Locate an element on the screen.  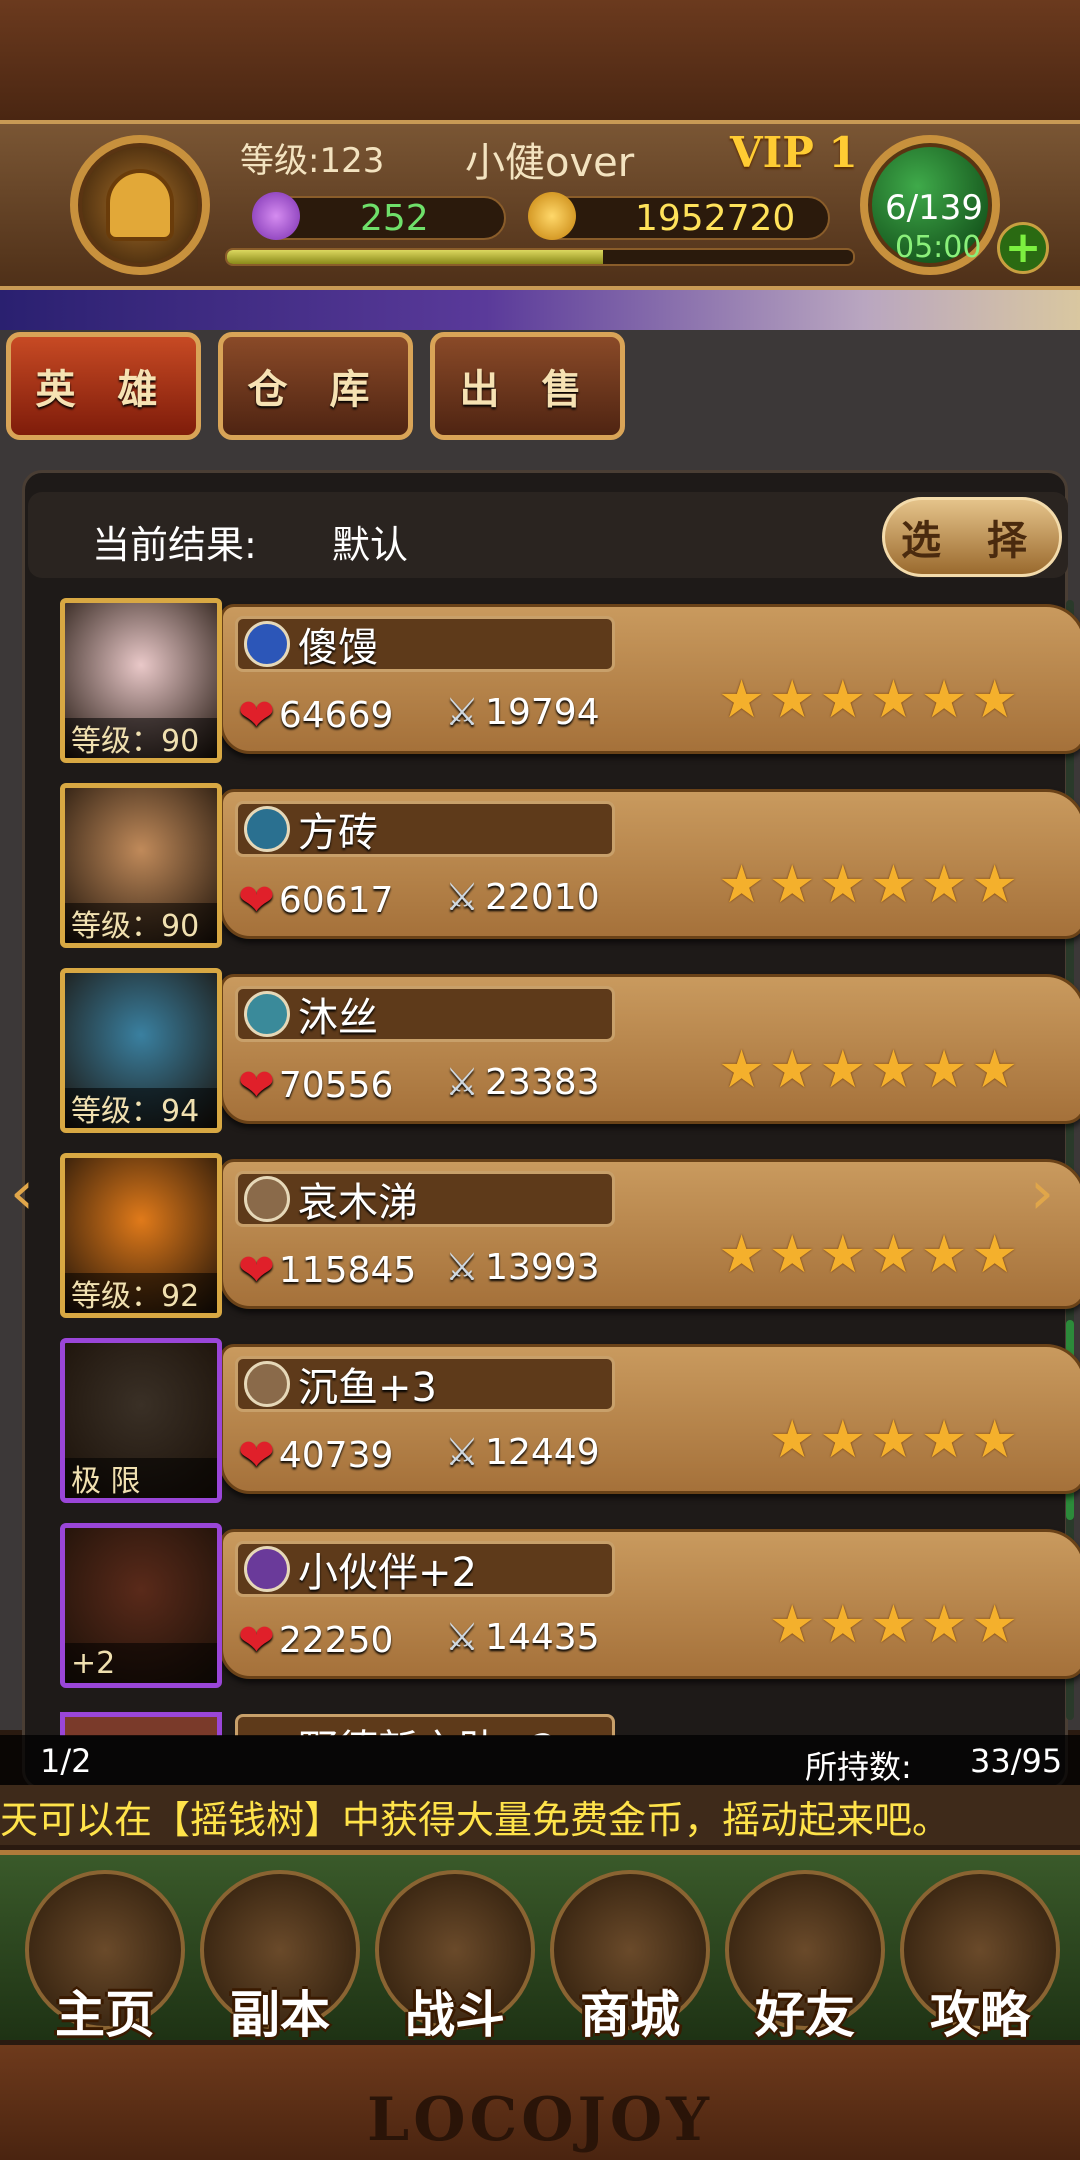
player-avatar is located at coordinates (140, 205).